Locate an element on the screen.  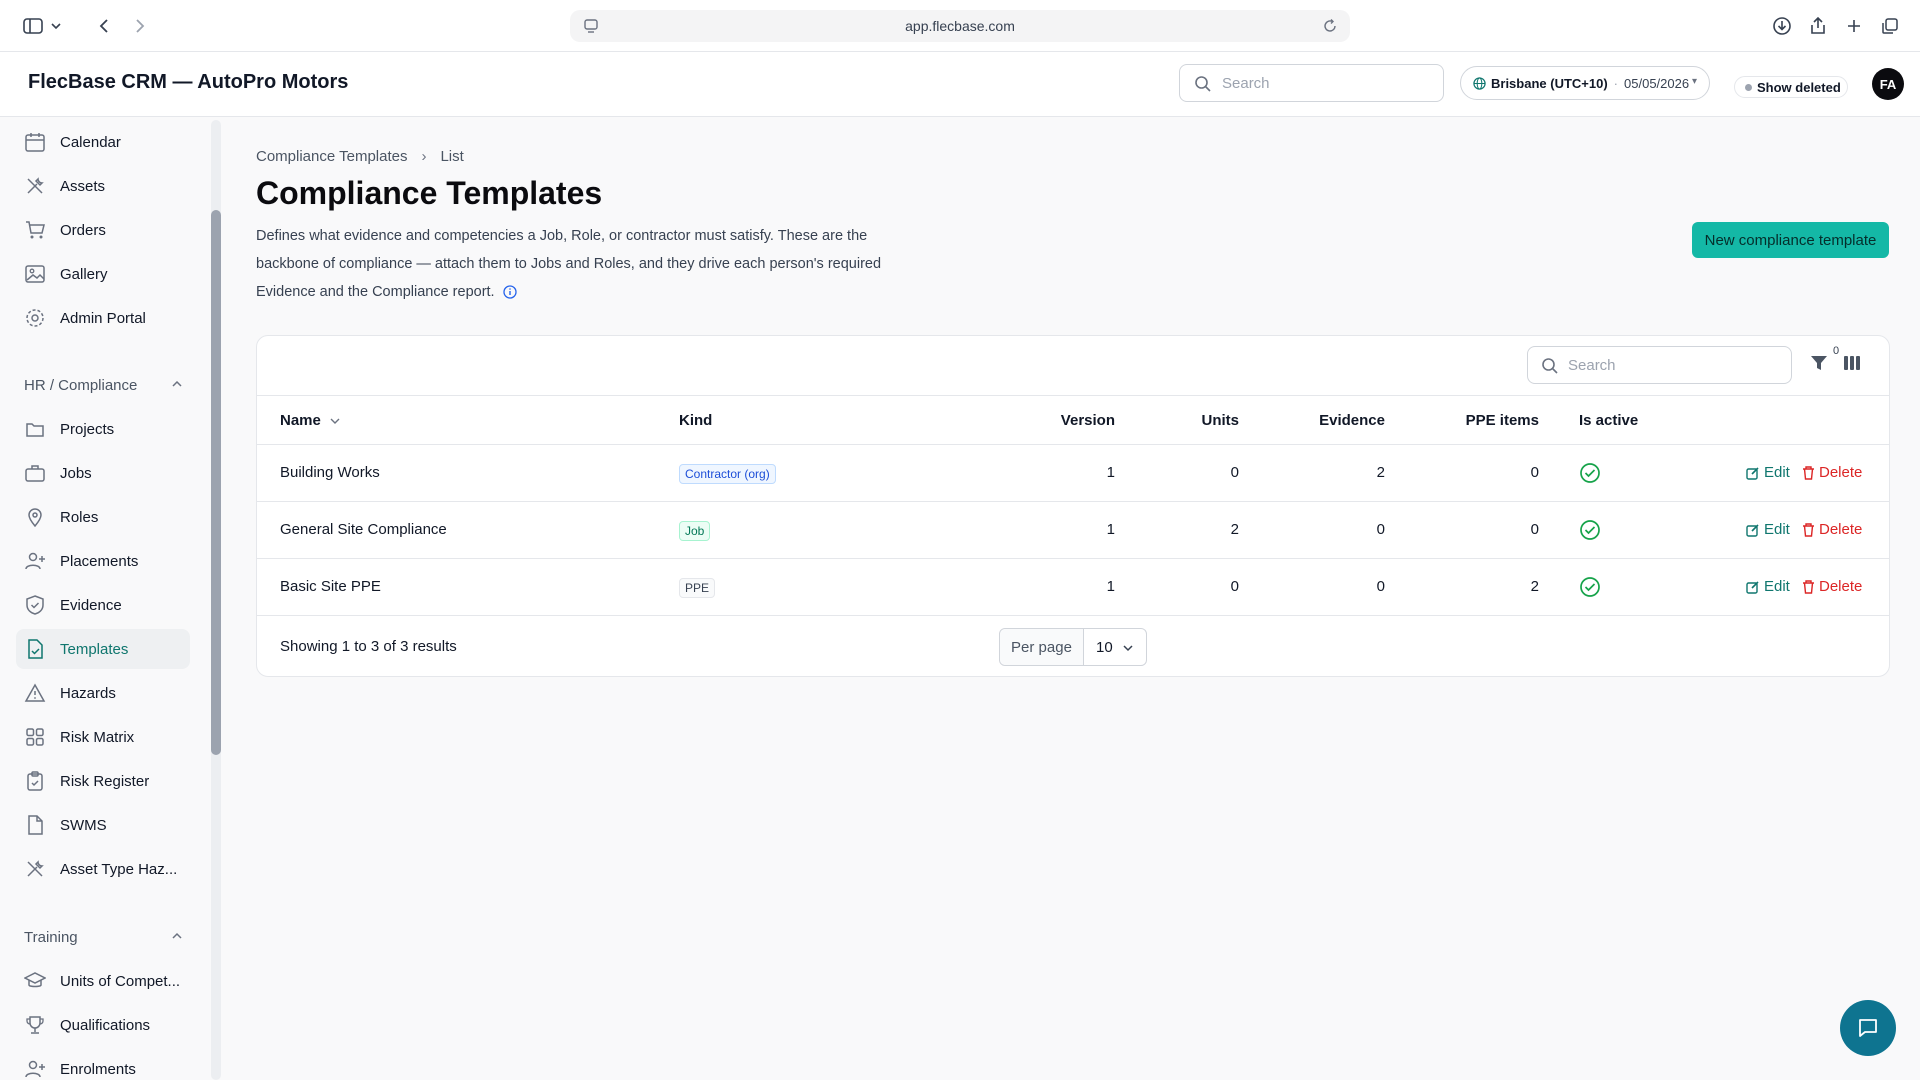
column-header-ppe-items: PPE items is located at coordinates (1478, 420).